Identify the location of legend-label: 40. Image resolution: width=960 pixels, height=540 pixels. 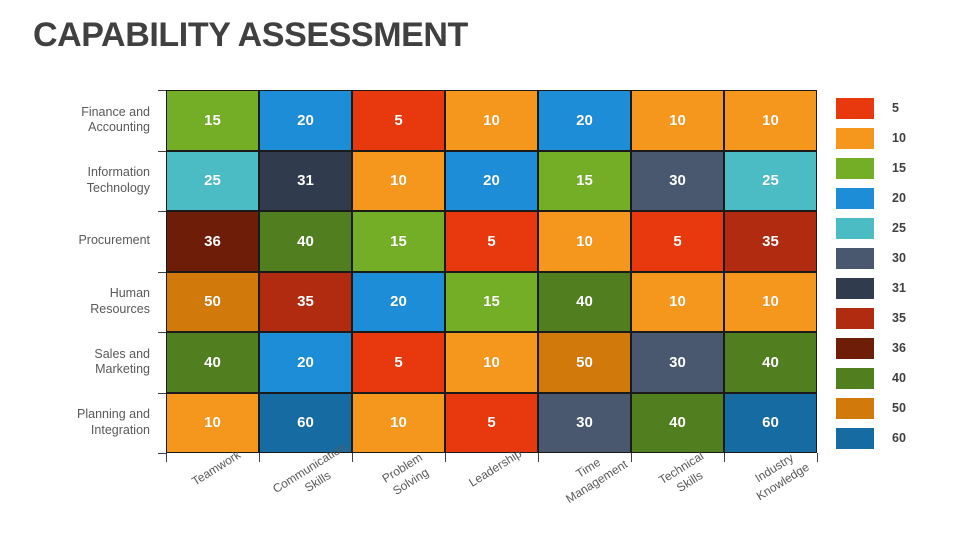
(899, 377).